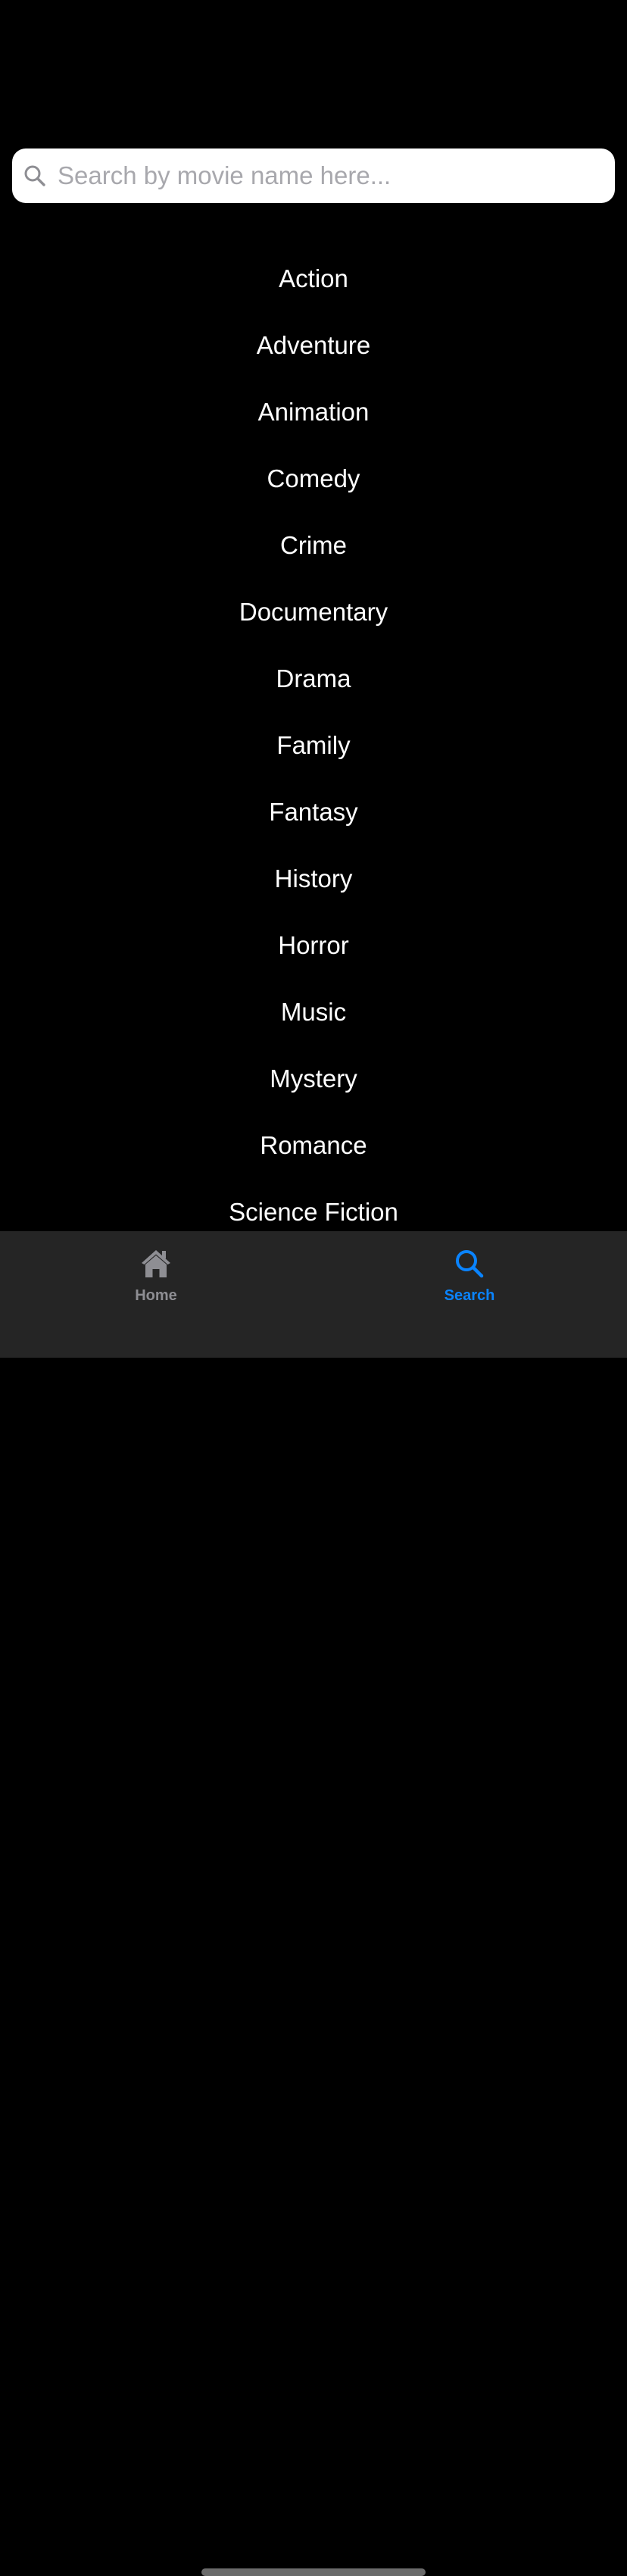 The image size is (627, 2576). What do you see at coordinates (156, 1263) in the screenshot?
I see `house-icon` at bounding box center [156, 1263].